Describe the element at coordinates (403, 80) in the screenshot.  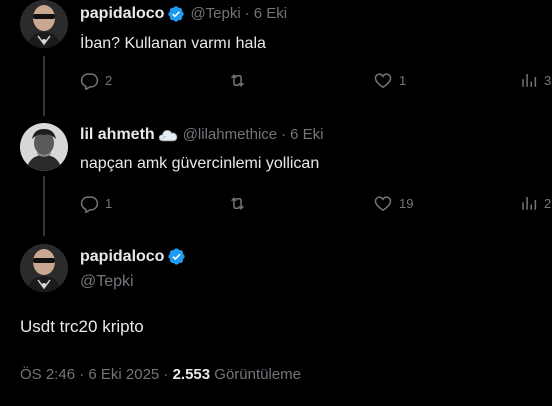
I see `like-count: 1` at that location.